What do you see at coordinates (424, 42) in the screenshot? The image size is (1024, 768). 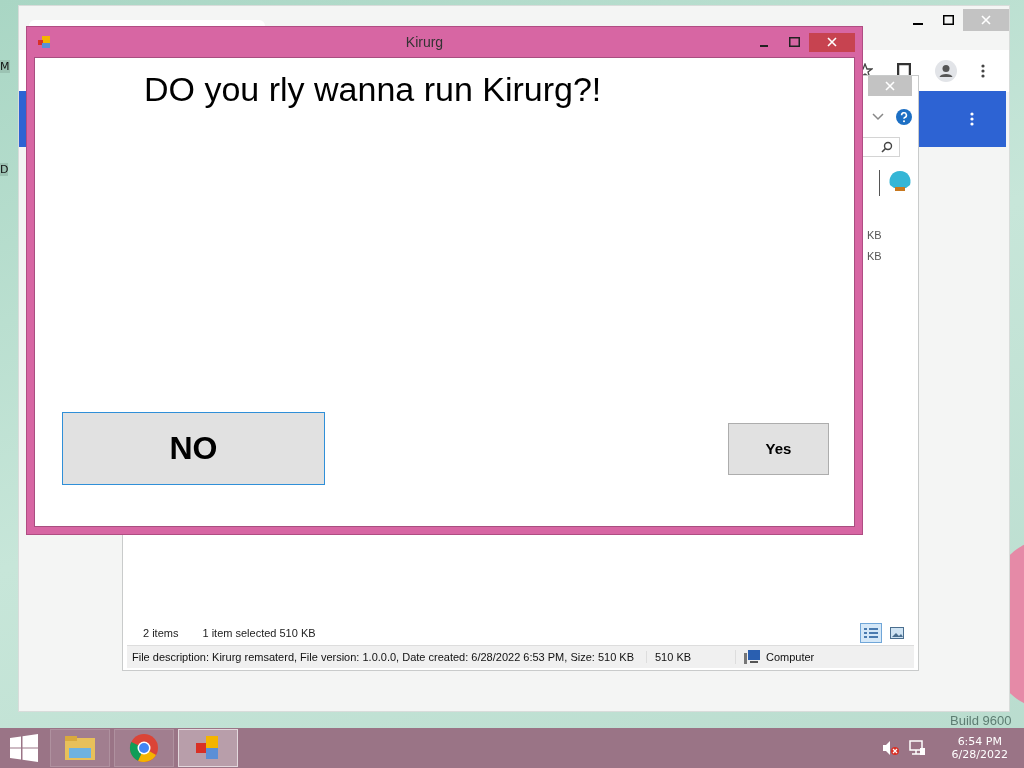 I see `window-title: Kirurg` at bounding box center [424, 42].